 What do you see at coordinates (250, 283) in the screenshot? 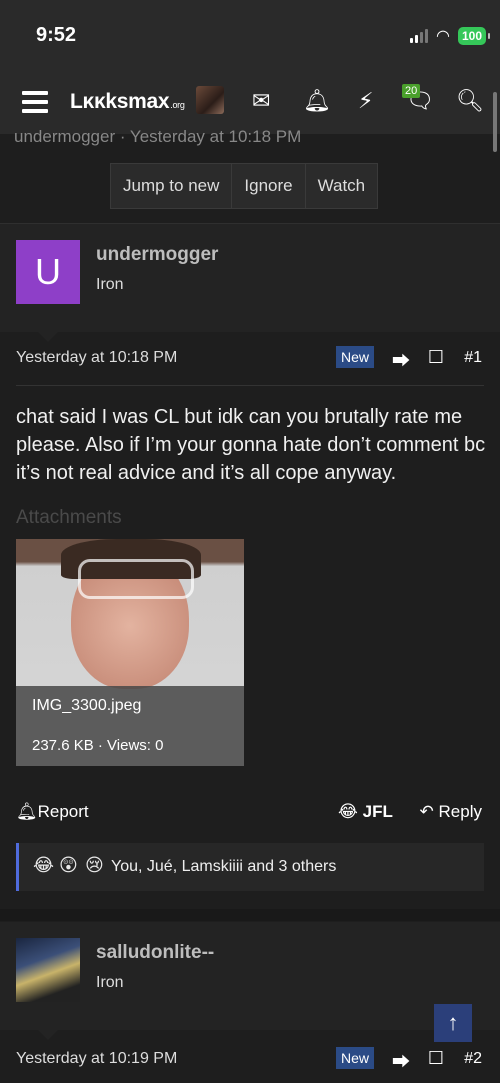
I see `post1-user-block: U undermogger Iron` at bounding box center [250, 283].